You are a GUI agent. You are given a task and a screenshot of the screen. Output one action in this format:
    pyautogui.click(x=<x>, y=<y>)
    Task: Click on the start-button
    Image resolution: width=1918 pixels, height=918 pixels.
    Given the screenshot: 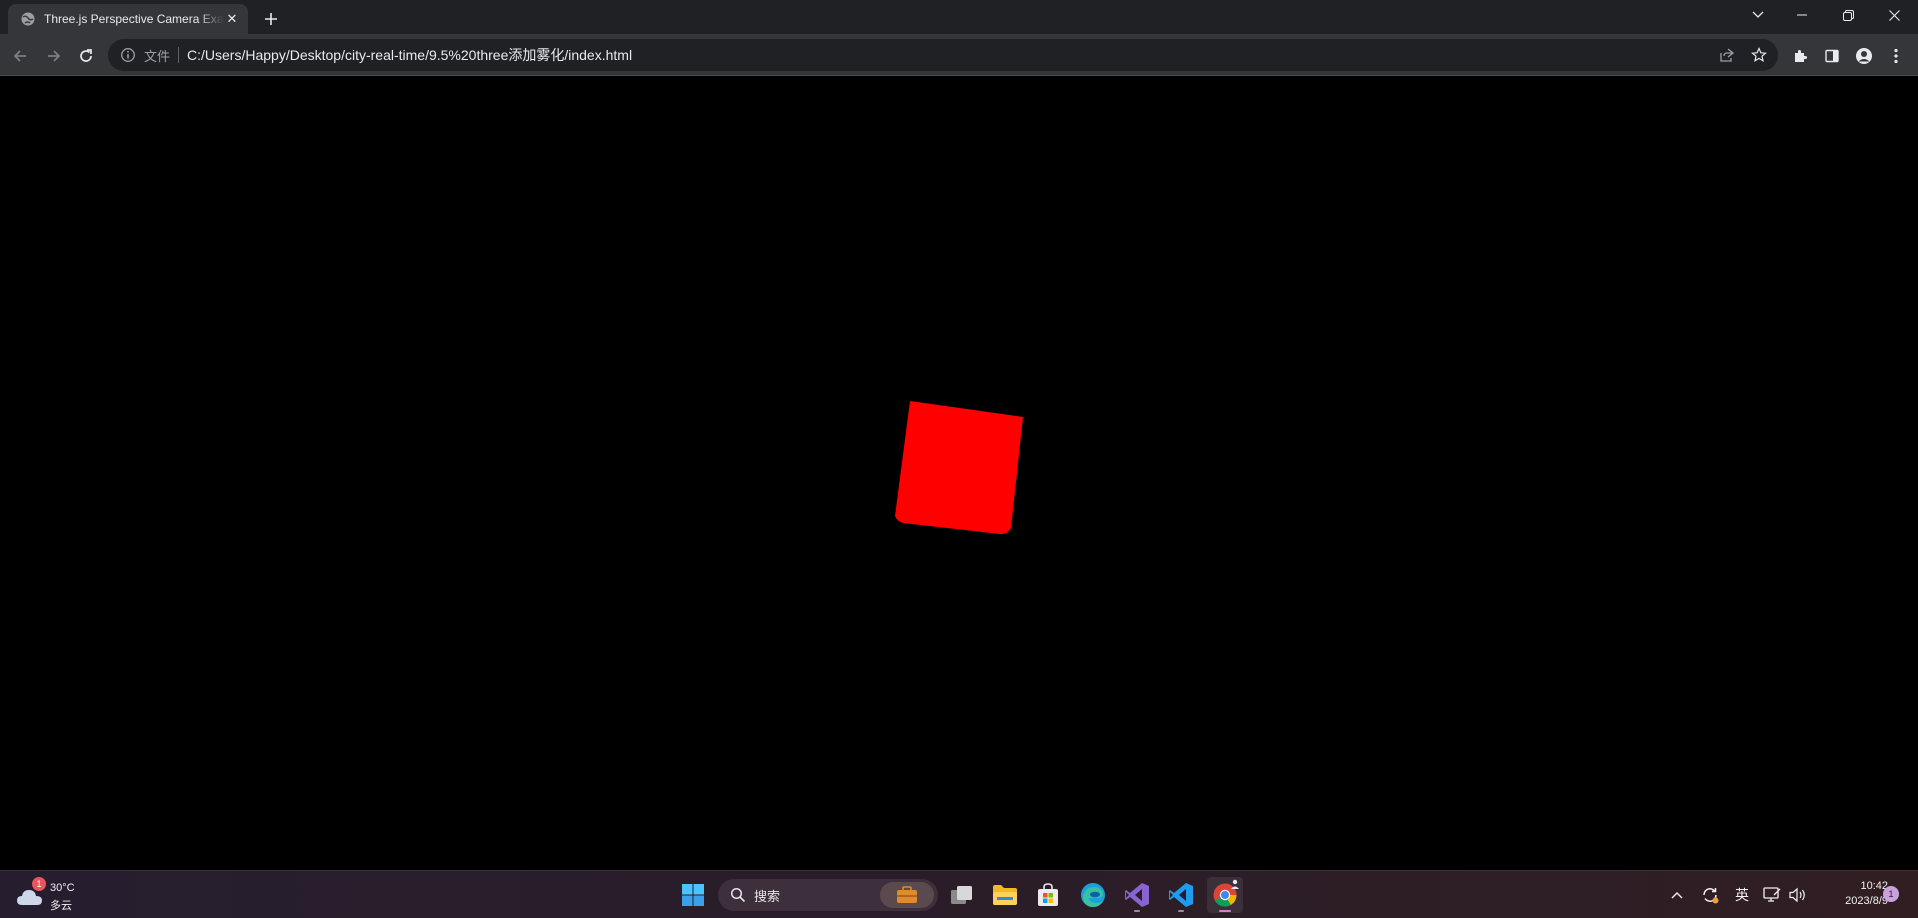 What is the action you would take?
    pyautogui.click(x=693, y=895)
    